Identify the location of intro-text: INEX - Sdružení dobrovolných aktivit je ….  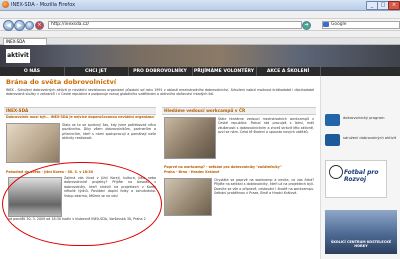
(160, 92).